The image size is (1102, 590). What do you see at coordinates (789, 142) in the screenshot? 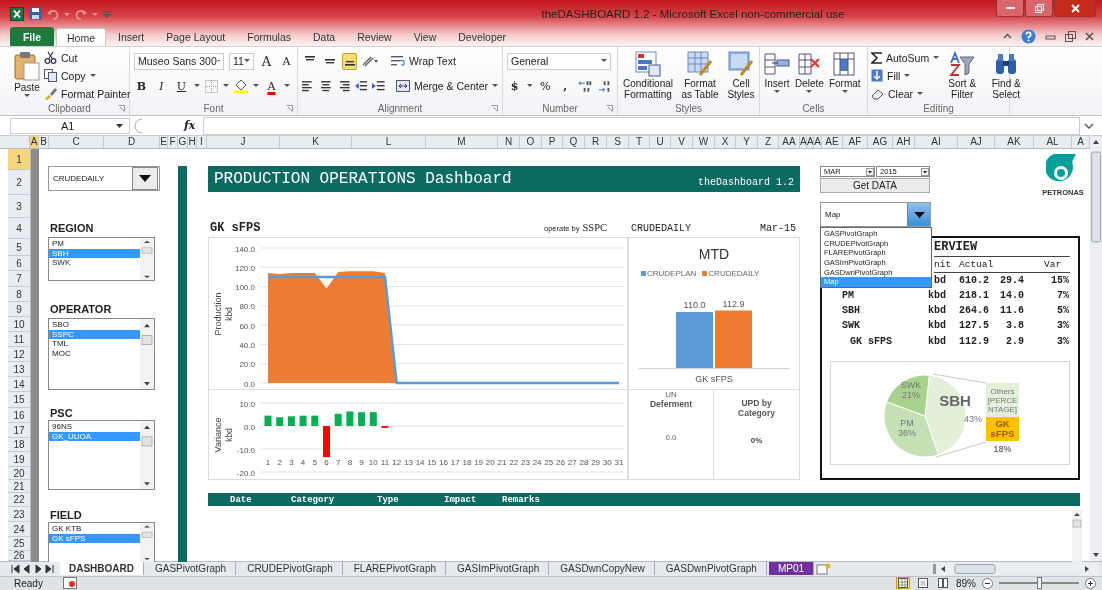
I see `column-header: AA` at bounding box center [789, 142].